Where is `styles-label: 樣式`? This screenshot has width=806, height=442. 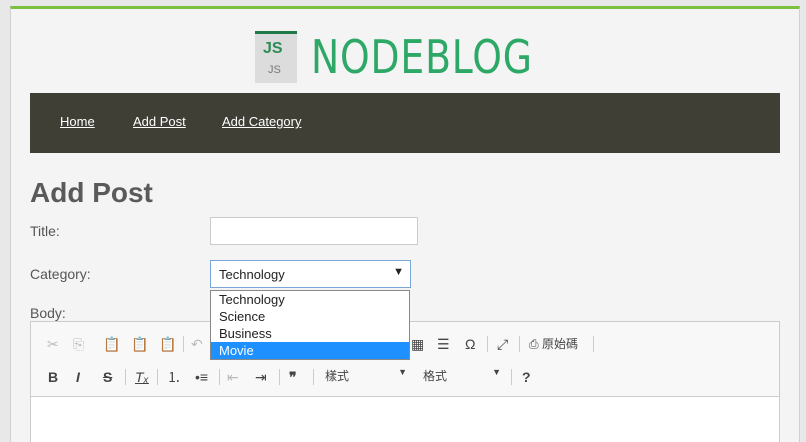 styles-label: 樣式 is located at coordinates (337, 376).